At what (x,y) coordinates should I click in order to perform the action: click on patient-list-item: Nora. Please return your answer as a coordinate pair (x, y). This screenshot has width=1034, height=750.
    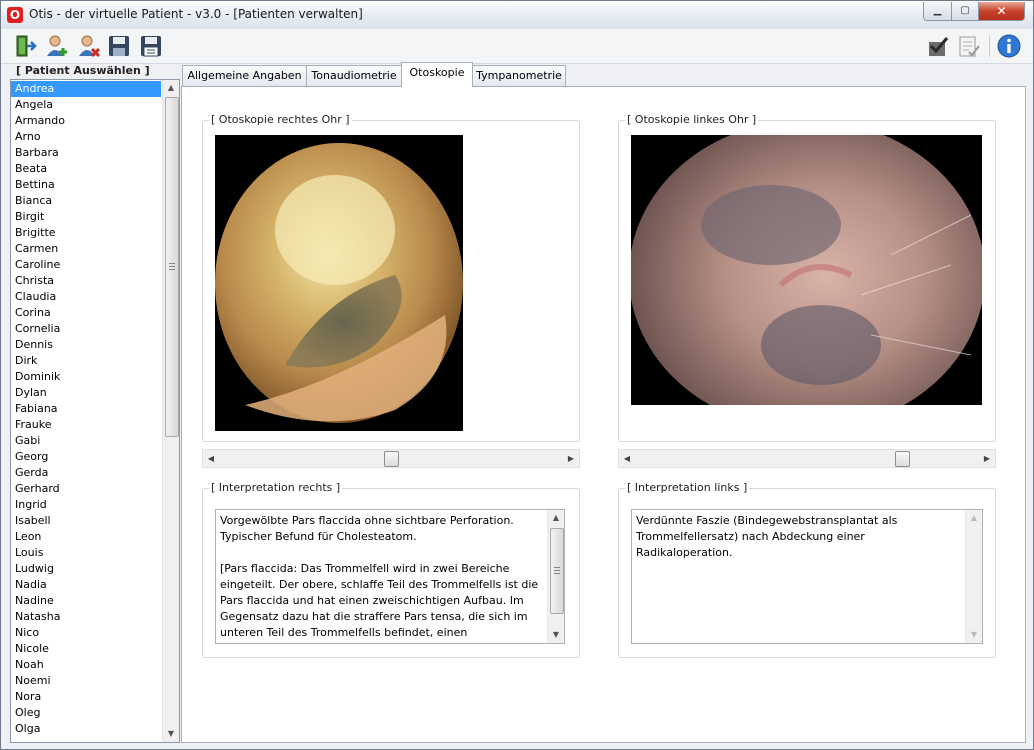
    Looking at the image, I should click on (86, 697).